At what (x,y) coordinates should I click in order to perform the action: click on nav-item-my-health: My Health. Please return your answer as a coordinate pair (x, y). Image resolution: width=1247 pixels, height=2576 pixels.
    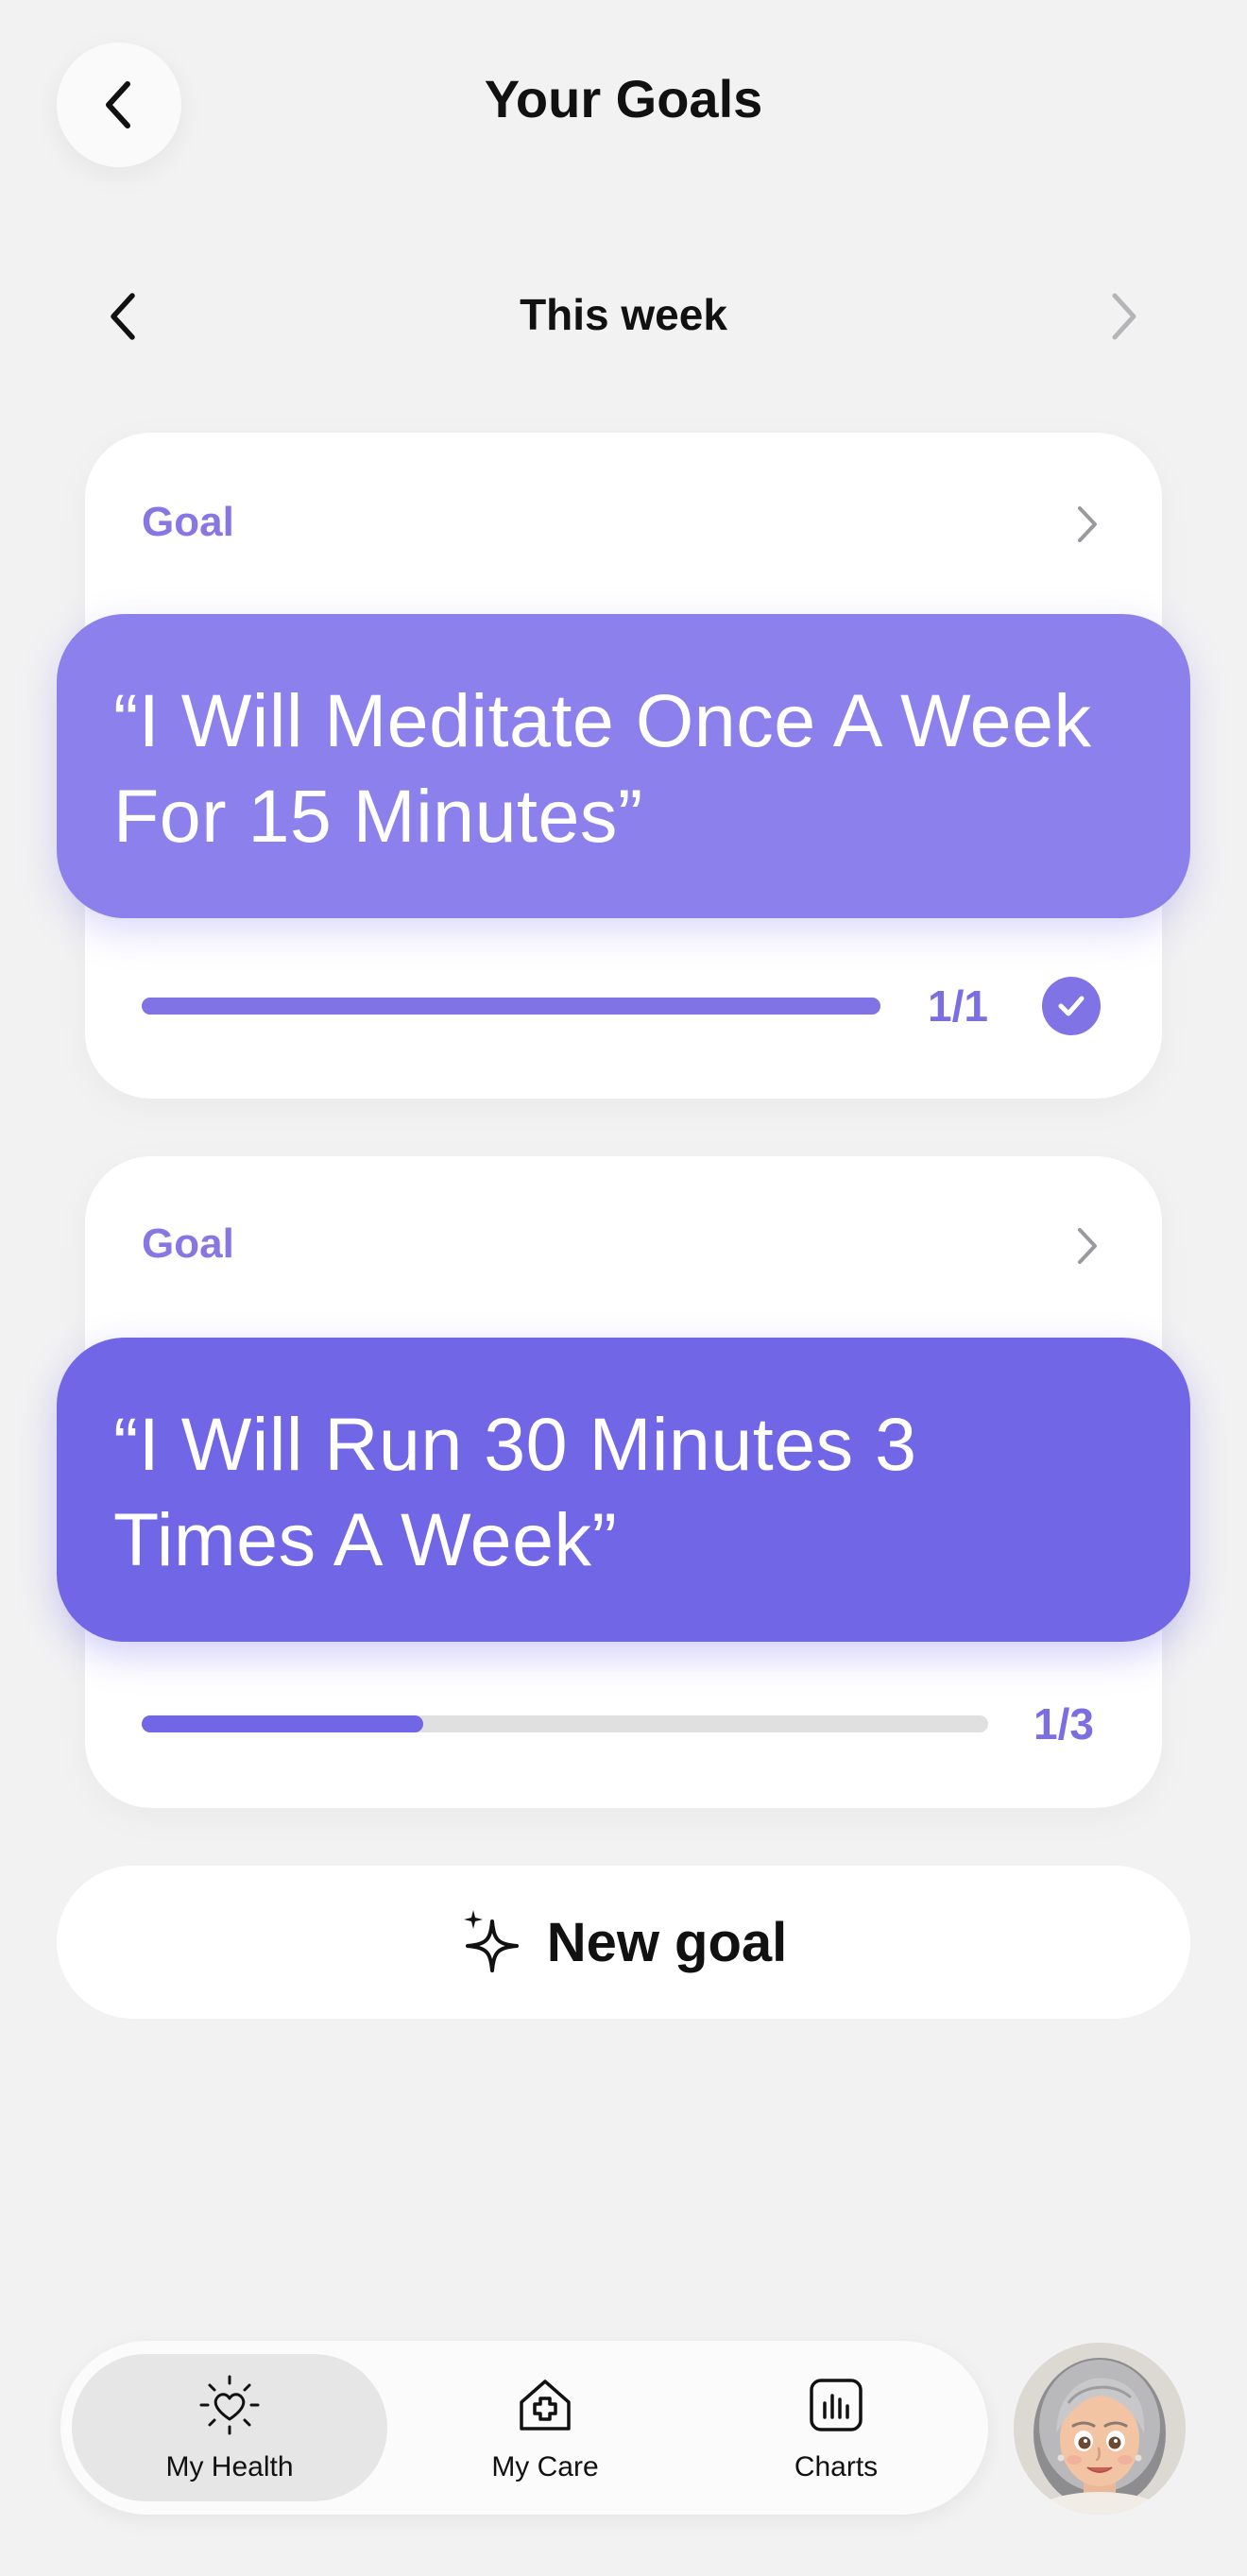
    Looking at the image, I should click on (230, 2428).